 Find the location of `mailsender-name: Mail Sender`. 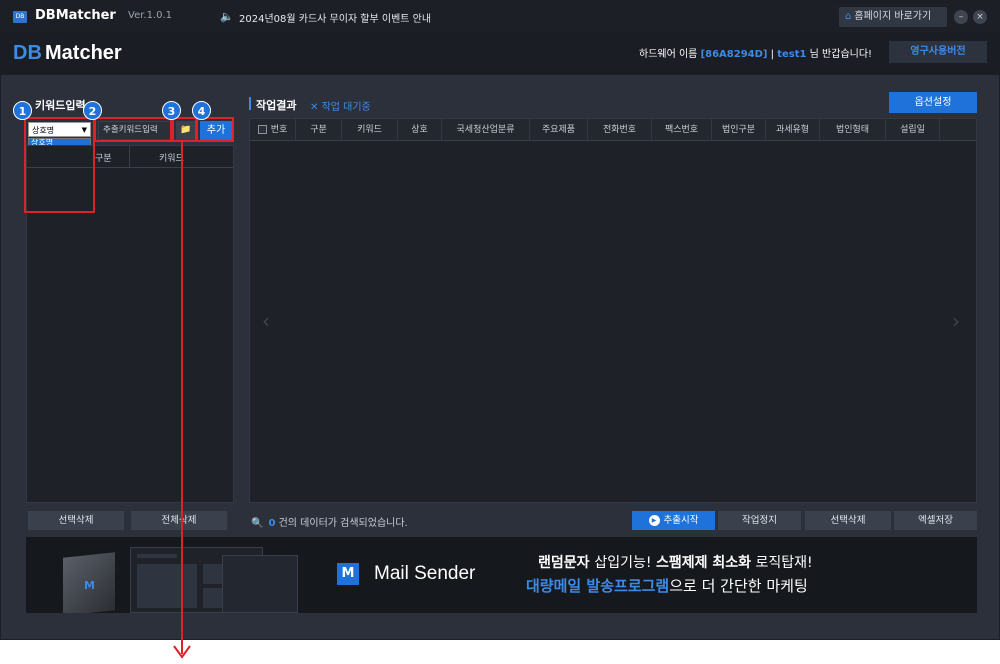

mailsender-name: Mail Sender is located at coordinates (425, 573).